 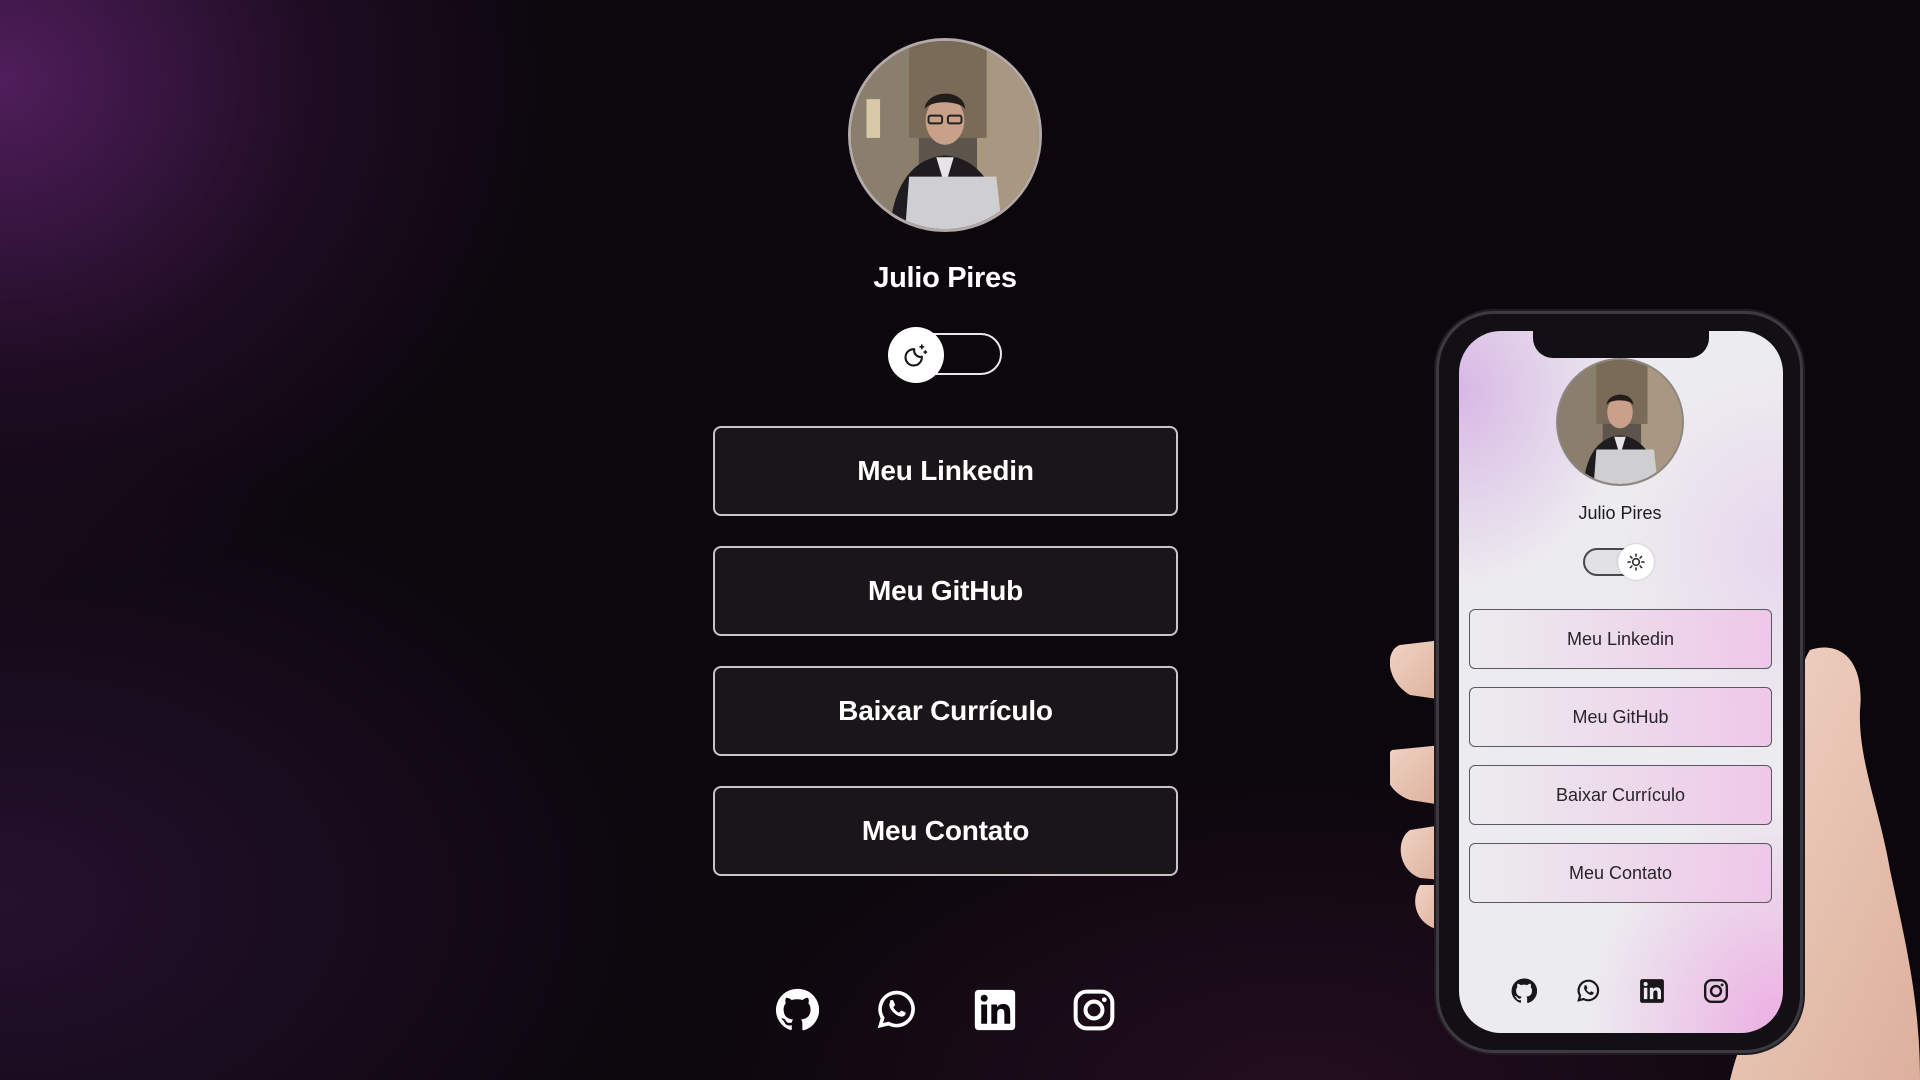 I want to click on profile-name: Julio Pires, so click(x=945, y=278).